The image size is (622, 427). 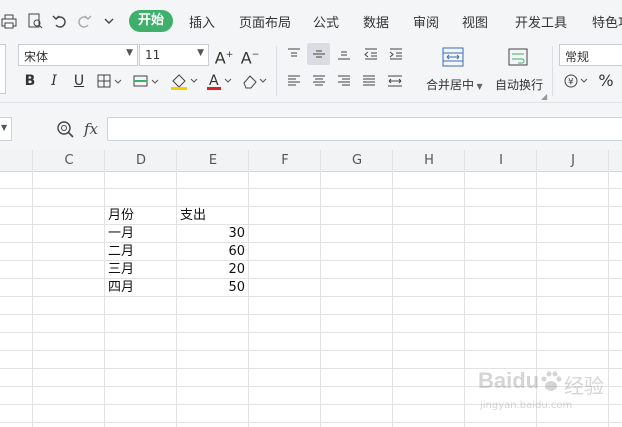 What do you see at coordinates (326, 21) in the screenshot?
I see `tab-formulas: 公式` at bounding box center [326, 21].